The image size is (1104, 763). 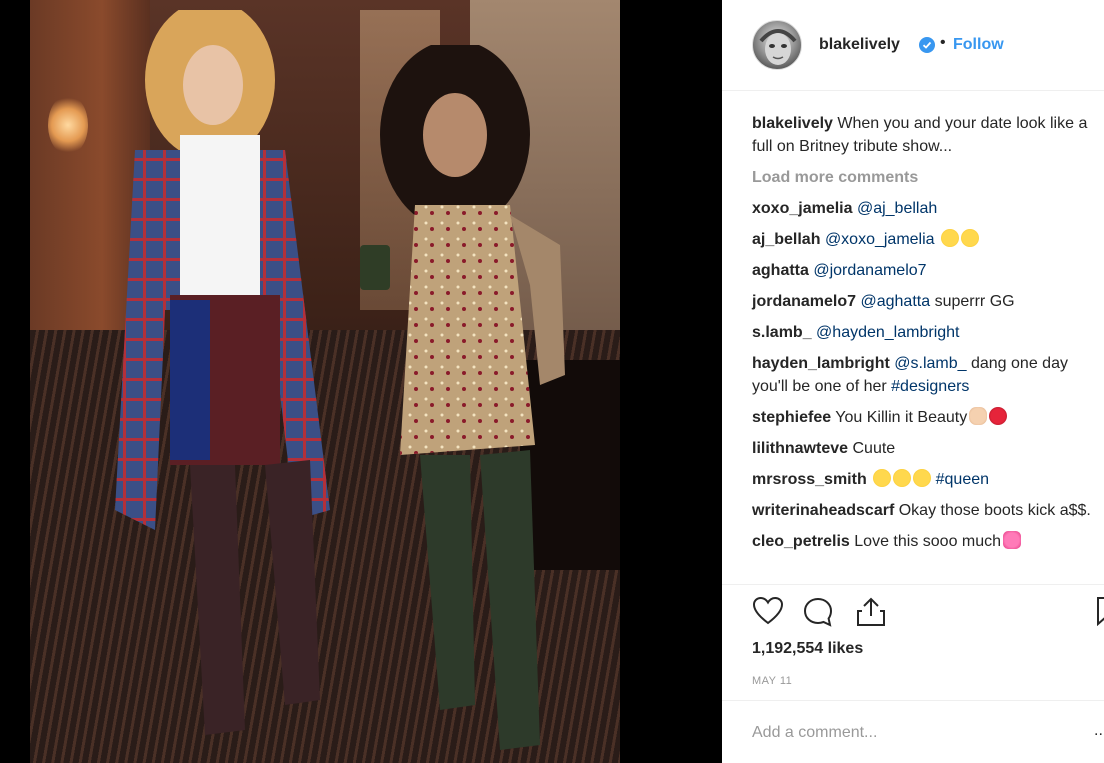 What do you see at coordinates (927, 45) in the screenshot?
I see `verified-badge-icon` at bounding box center [927, 45].